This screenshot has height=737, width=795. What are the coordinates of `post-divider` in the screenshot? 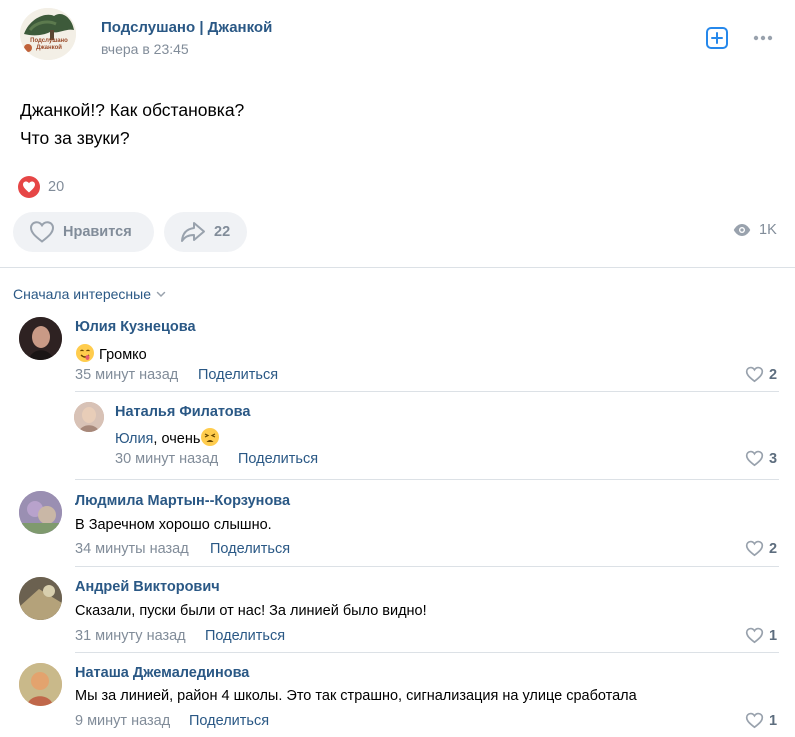 It's located at (397, 267).